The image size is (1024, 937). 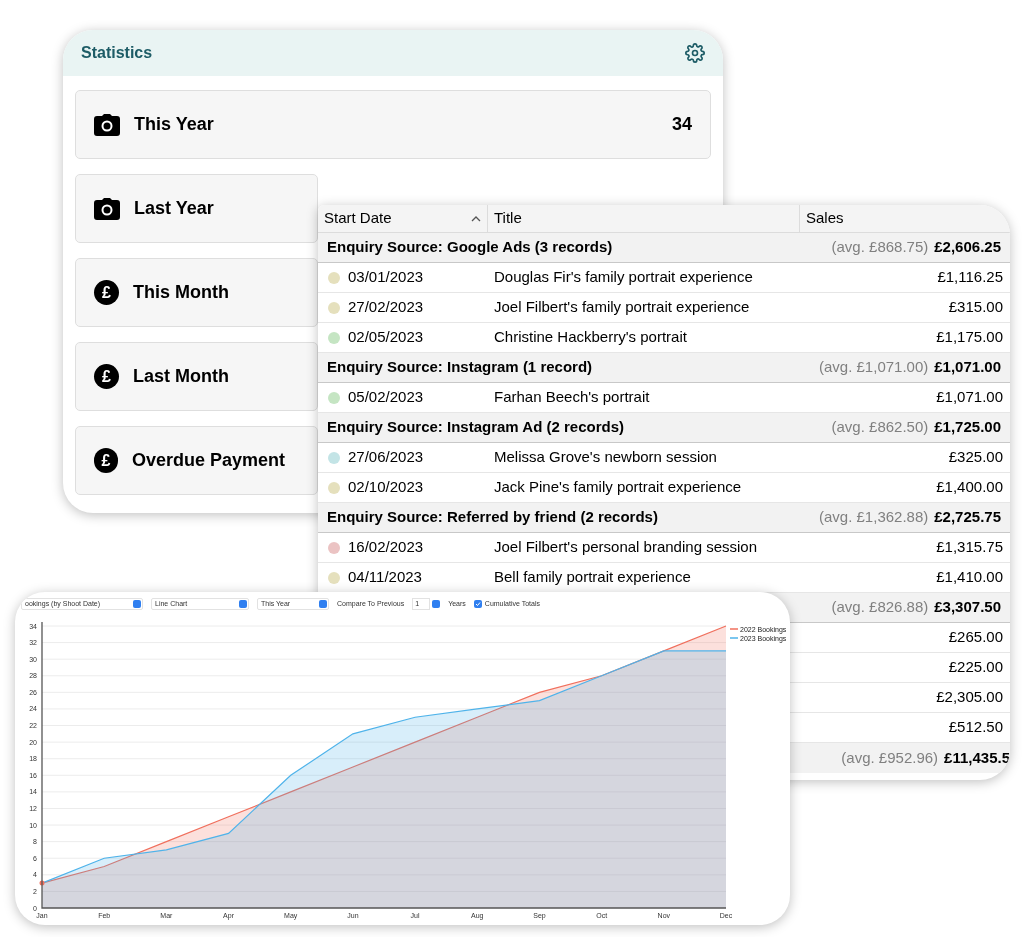 What do you see at coordinates (181, 292) in the screenshot?
I see `stat-label: This Month` at bounding box center [181, 292].